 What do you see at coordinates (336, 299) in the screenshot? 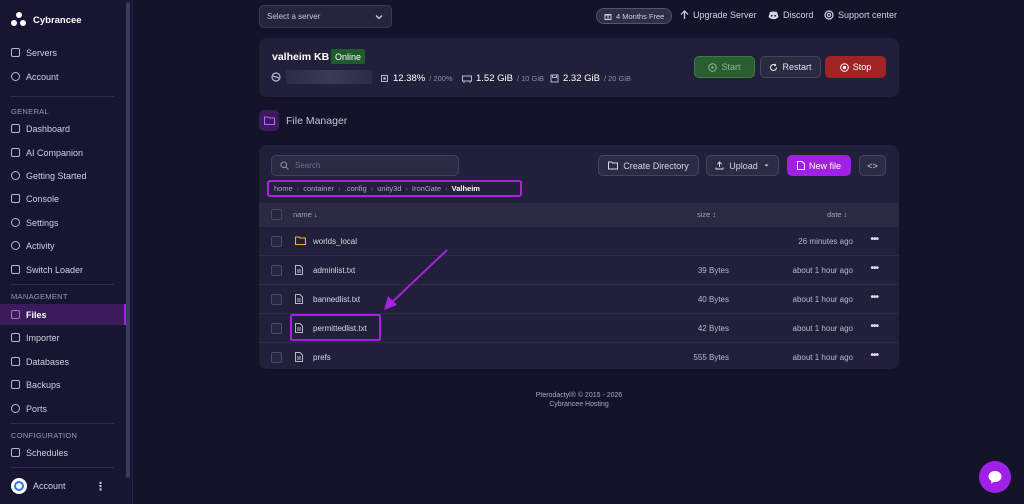
I see `file-name: bannedlist.txt` at bounding box center [336, 299].